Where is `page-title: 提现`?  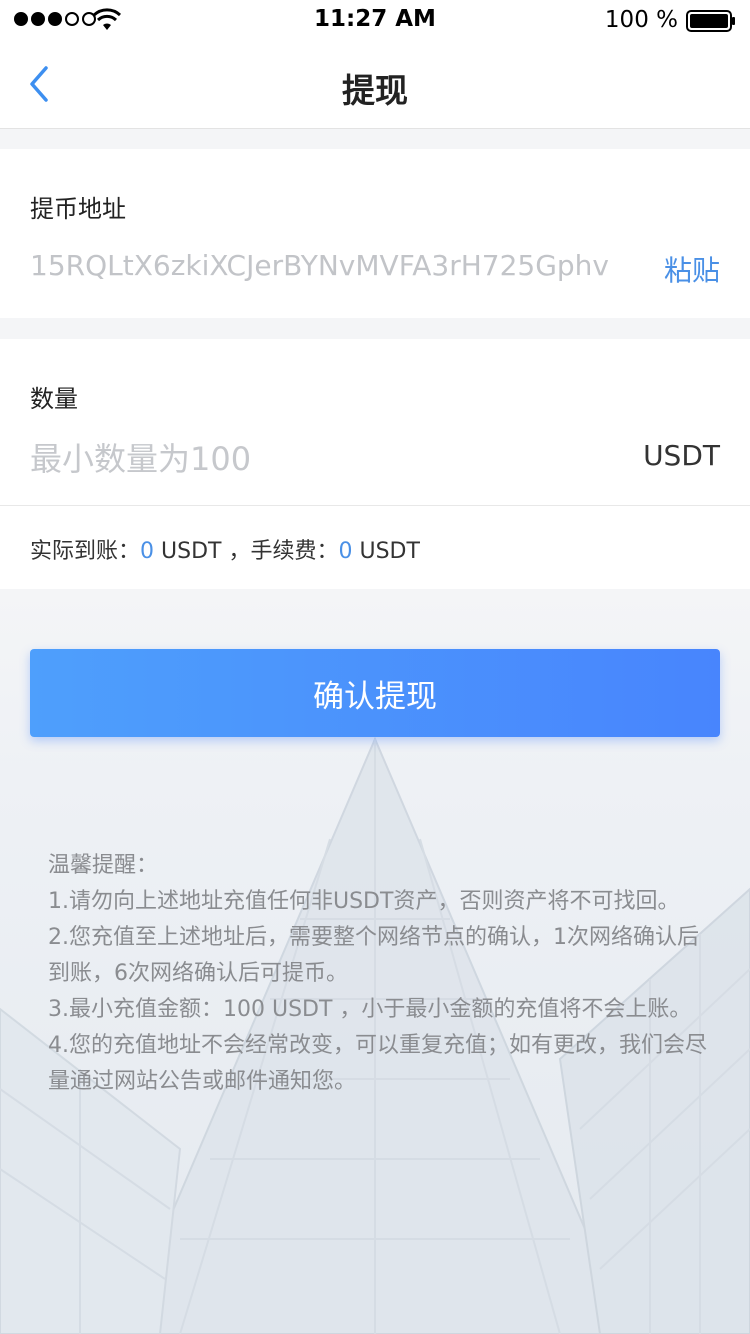
page-title: 提现 is located at coordinates (375, 90).